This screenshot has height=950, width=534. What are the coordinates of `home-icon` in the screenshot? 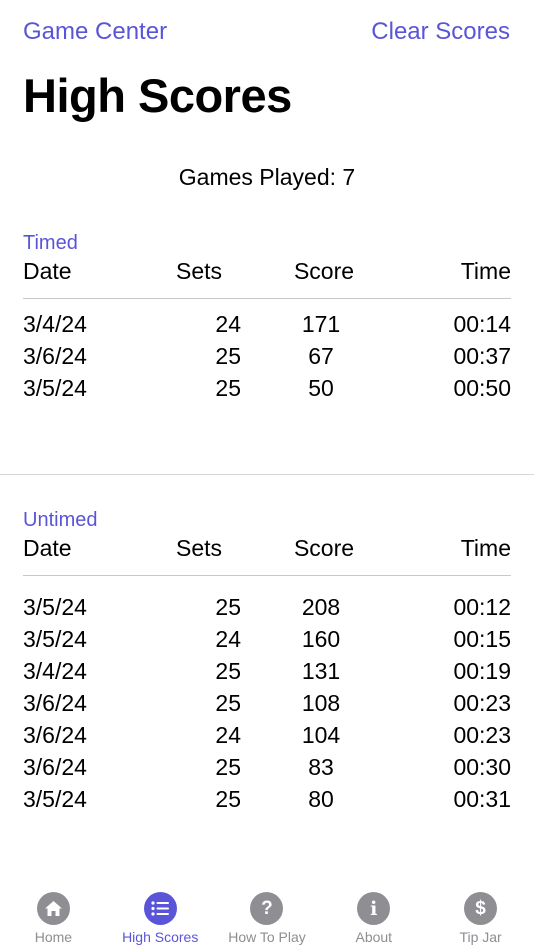 It's located at (53, 908).